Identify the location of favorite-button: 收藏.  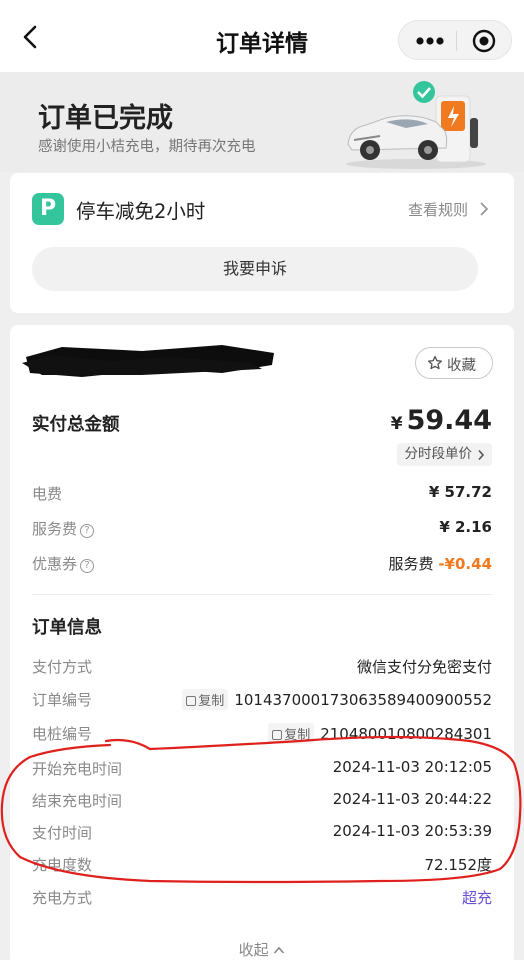
(454, 363).